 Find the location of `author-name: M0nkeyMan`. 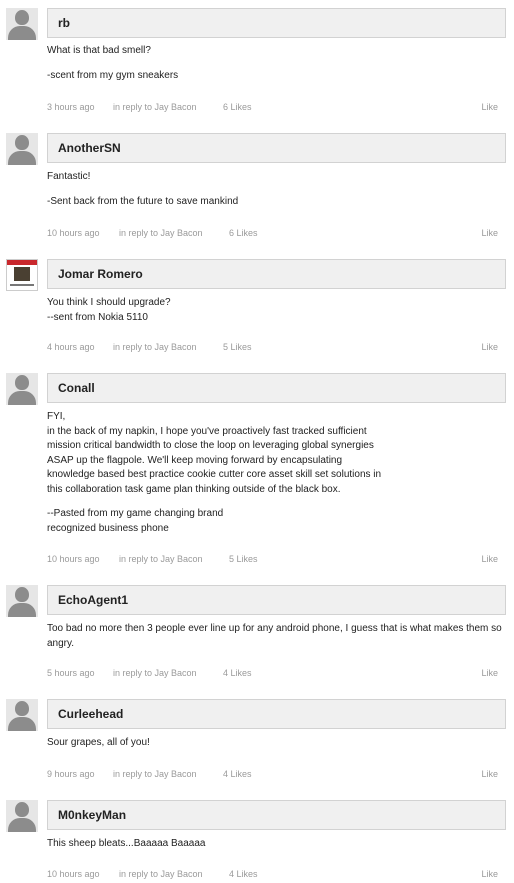

author-name: M0nkeyMan is located at coordinates (92, 815).